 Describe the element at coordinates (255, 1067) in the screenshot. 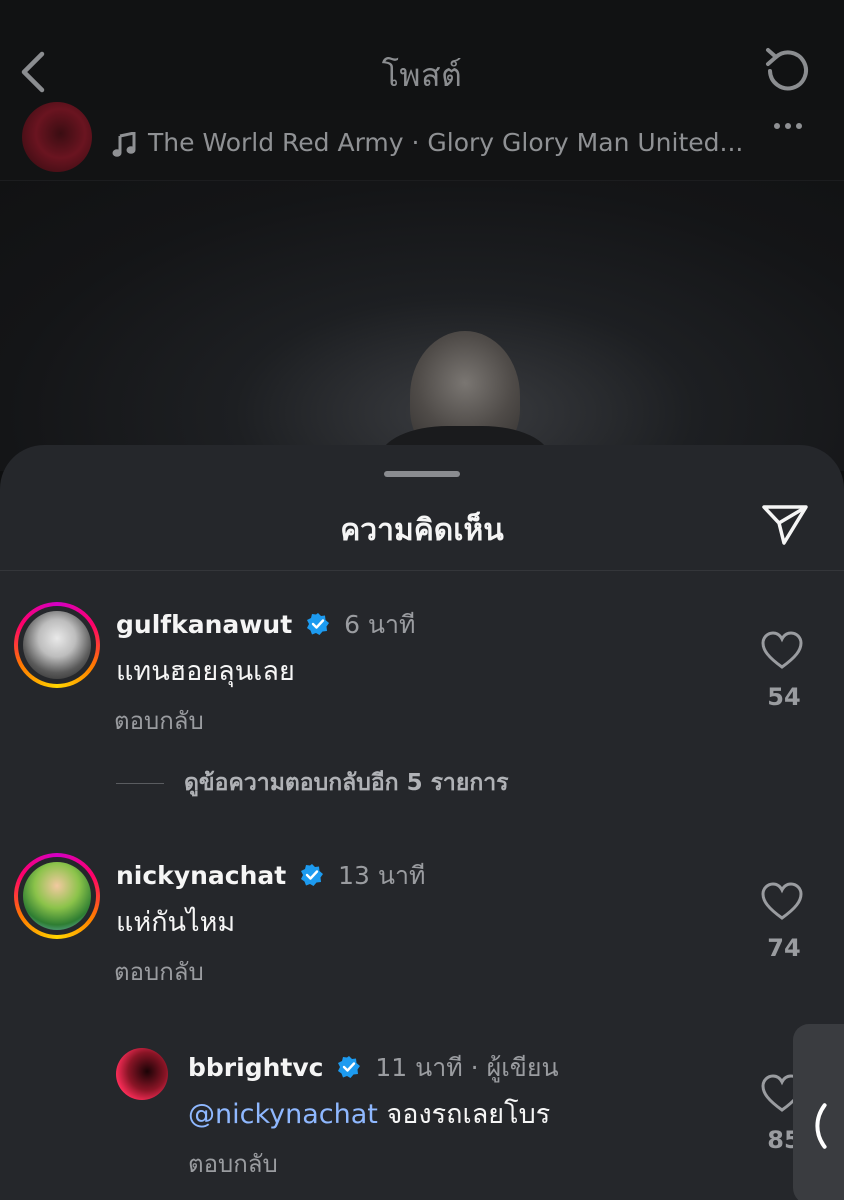

I see `reply-username: bbrightvc` at that location.